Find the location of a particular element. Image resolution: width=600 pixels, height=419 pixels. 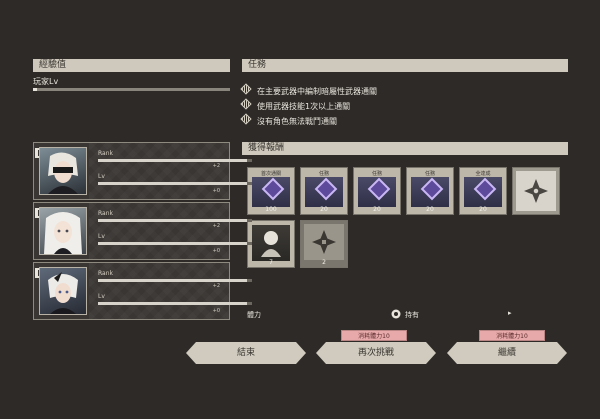

mission-item-3: 沒有角色無法戰鬥通關 is located at coordinates (288, 120).